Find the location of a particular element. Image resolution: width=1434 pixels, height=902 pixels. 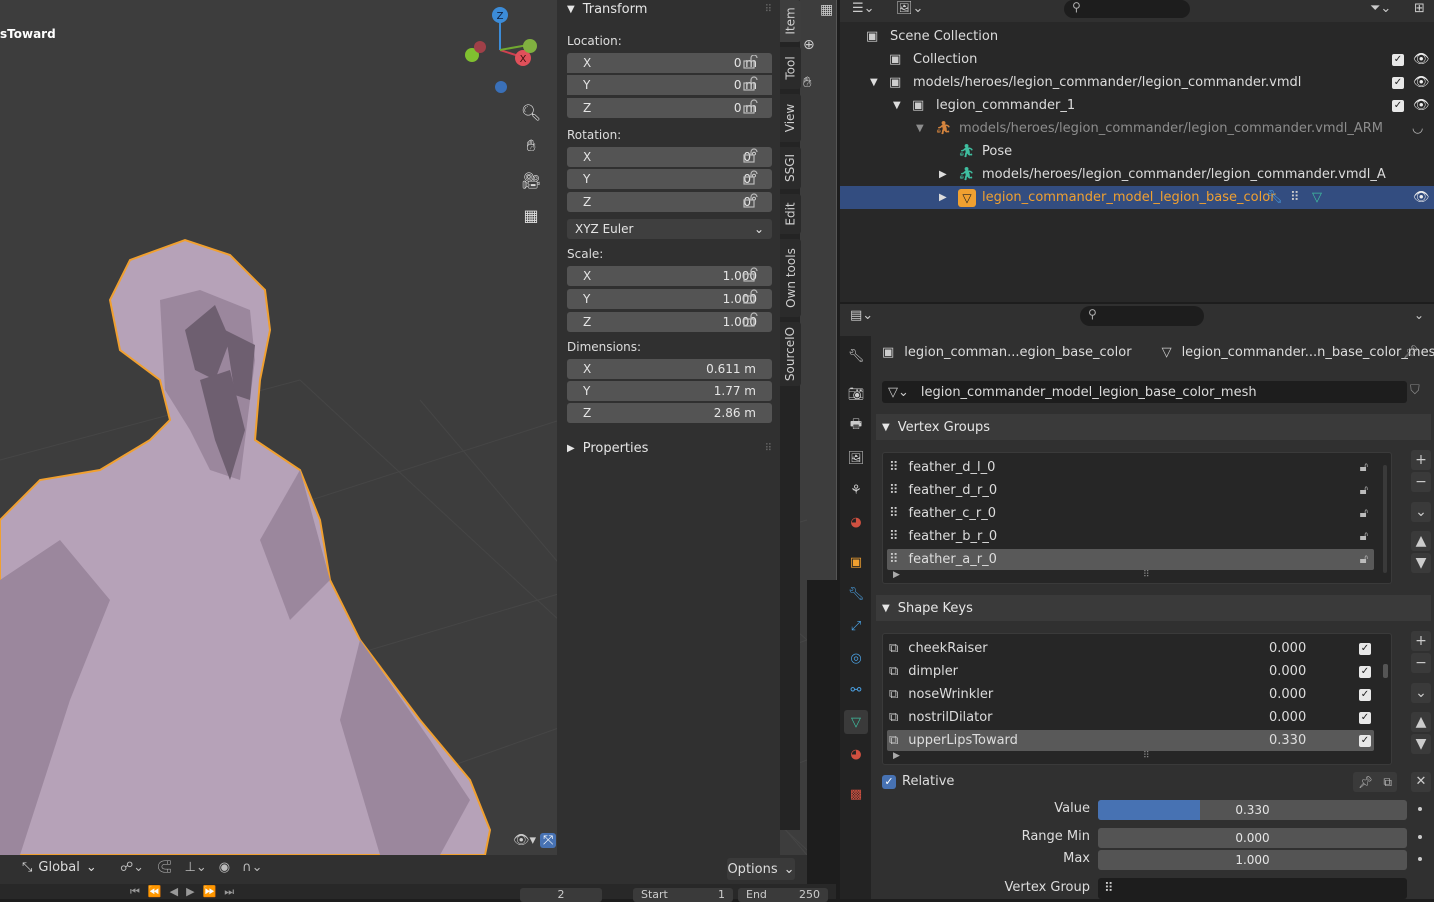

value-slider: 0.330 is located at coordinates (1252, 810).